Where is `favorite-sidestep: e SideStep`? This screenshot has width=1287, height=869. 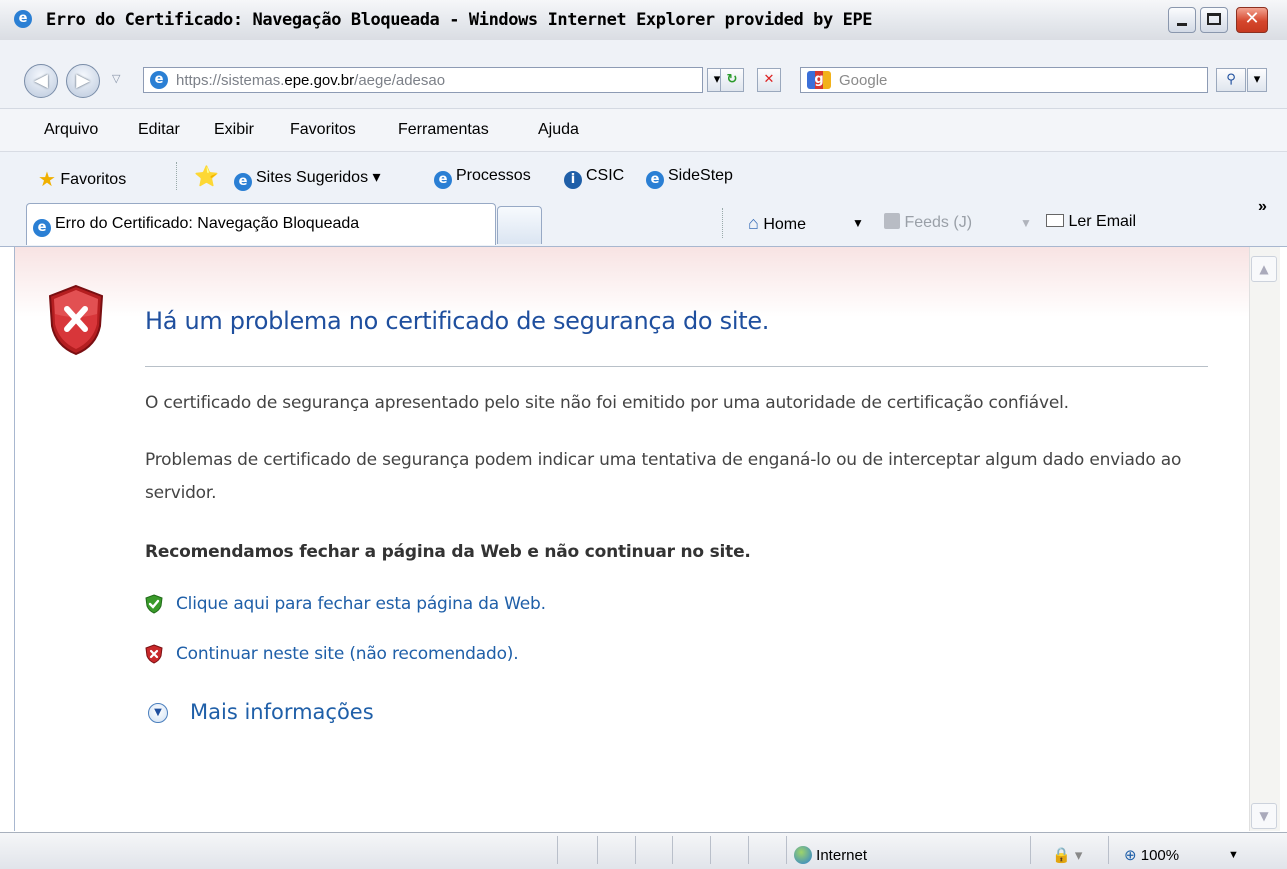 favorite-sidestep: e SideStep is located at coordinates (689, 178).